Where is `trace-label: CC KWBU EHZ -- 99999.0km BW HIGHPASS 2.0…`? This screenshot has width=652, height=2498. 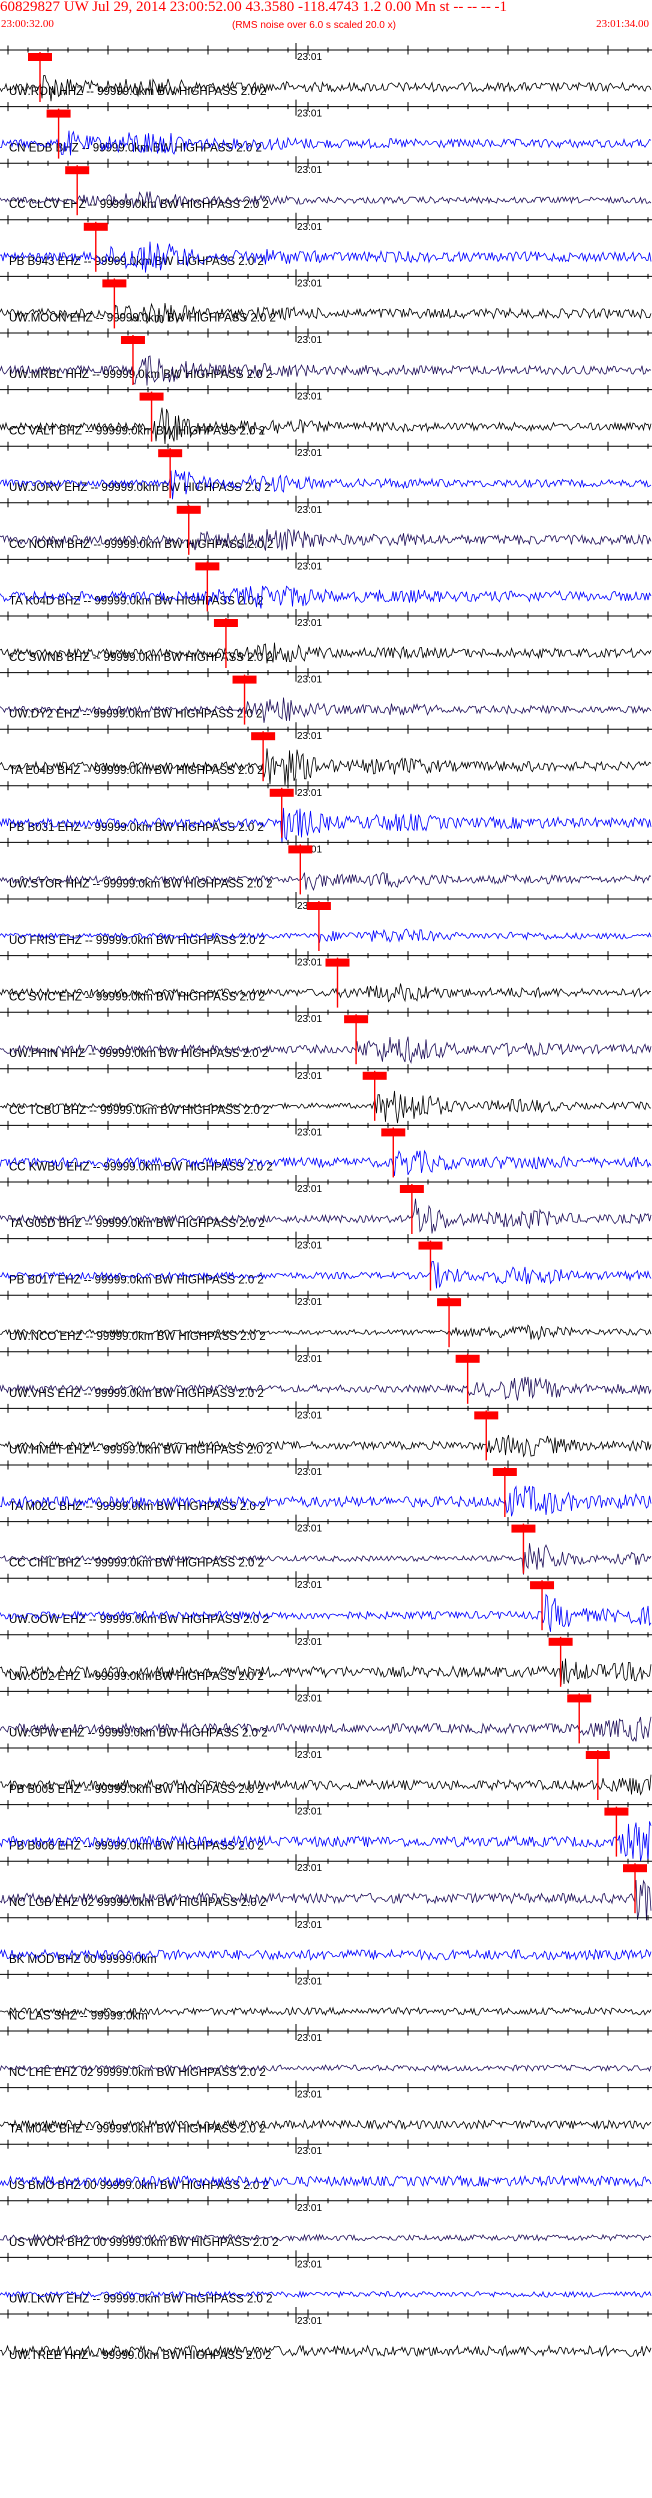
trace-label: CC KWBU EHZ -- 99999.0km BW HIGHPASS 2.0… is located at coordinates (141, 1167).